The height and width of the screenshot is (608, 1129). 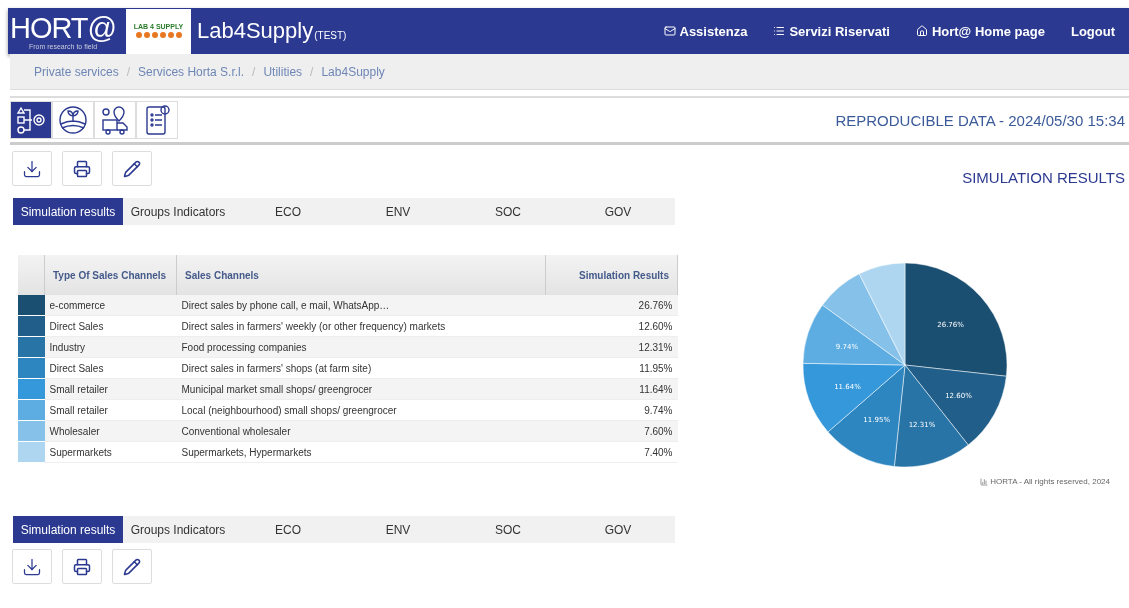 What do you see at coordinates (361, 275) in the screenshot?
I see `column-header: Sales Channels` at bounding box center [361, 275].